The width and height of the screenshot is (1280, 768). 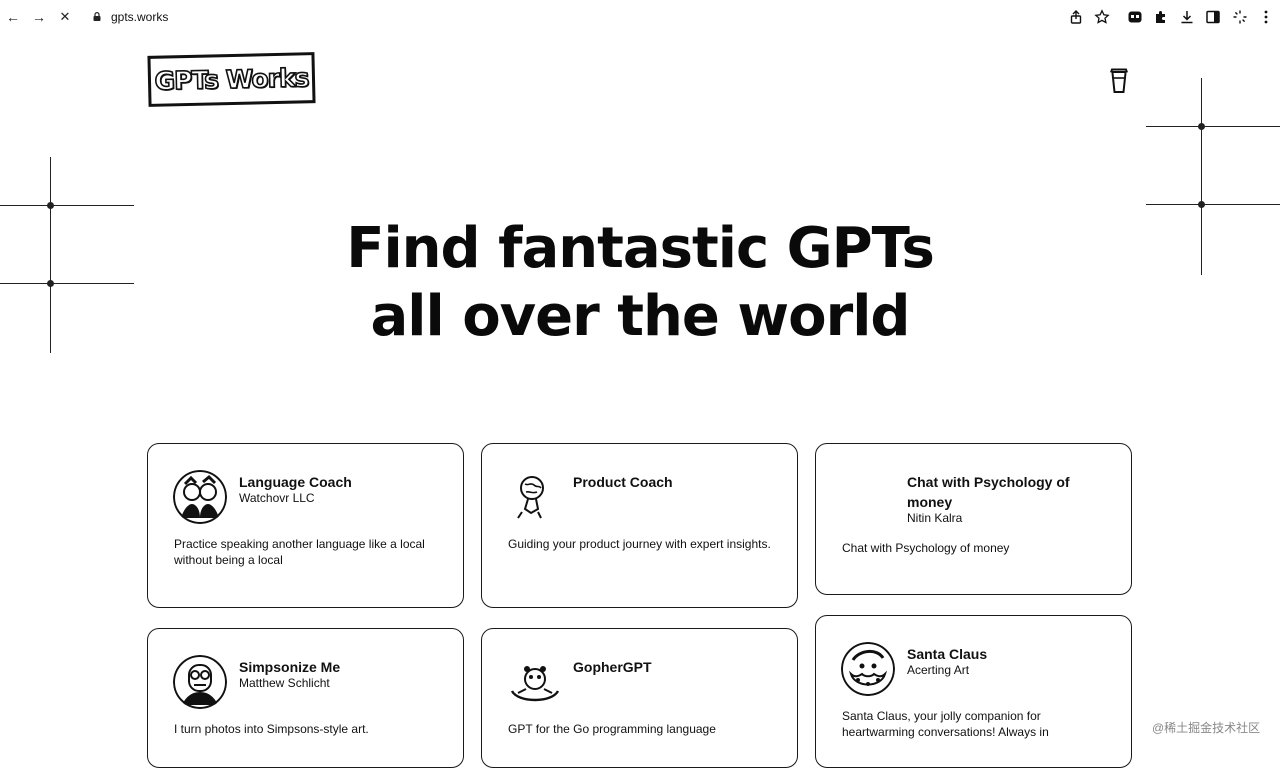 What do you see at coordinates (935, 518) in the screenshot?
I see `card-author: Nitin Kalra` at bounding box center [935, 518].